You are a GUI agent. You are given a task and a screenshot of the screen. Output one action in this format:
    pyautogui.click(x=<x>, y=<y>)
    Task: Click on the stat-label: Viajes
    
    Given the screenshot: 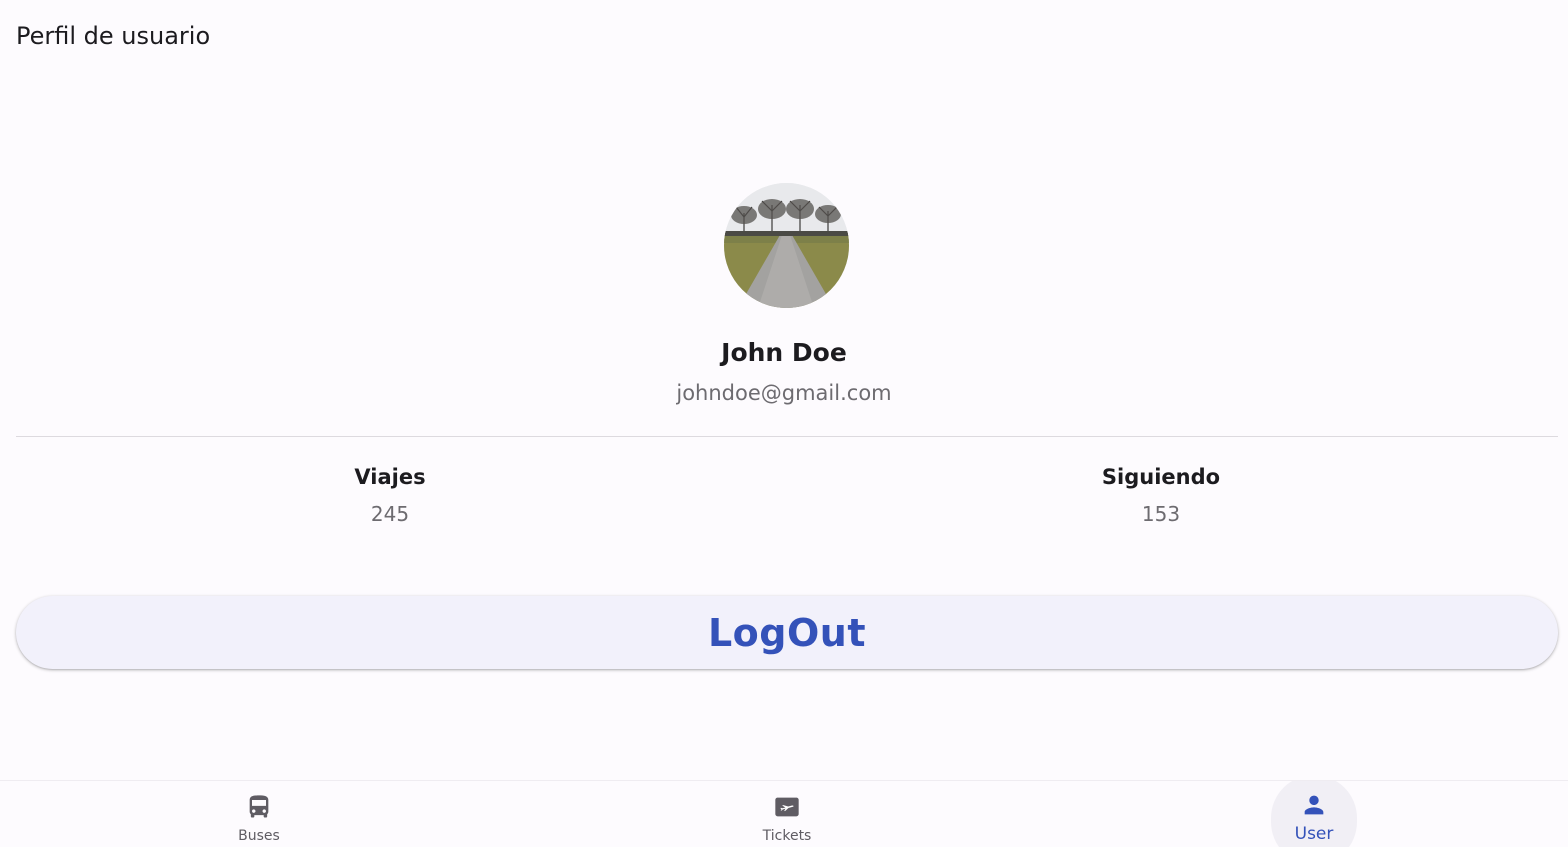 What is the action you would take?
    pyautogui.click(x=390, y=477)
    